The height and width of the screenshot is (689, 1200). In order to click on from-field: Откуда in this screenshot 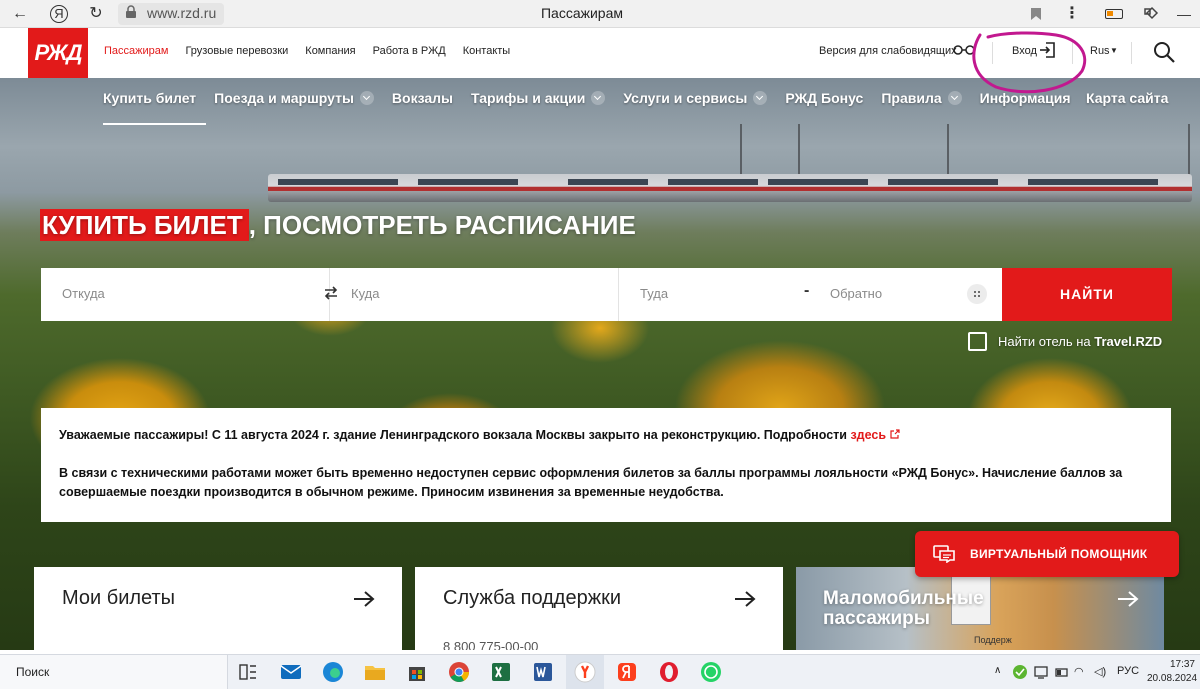, I will do `click(189, 294)`.